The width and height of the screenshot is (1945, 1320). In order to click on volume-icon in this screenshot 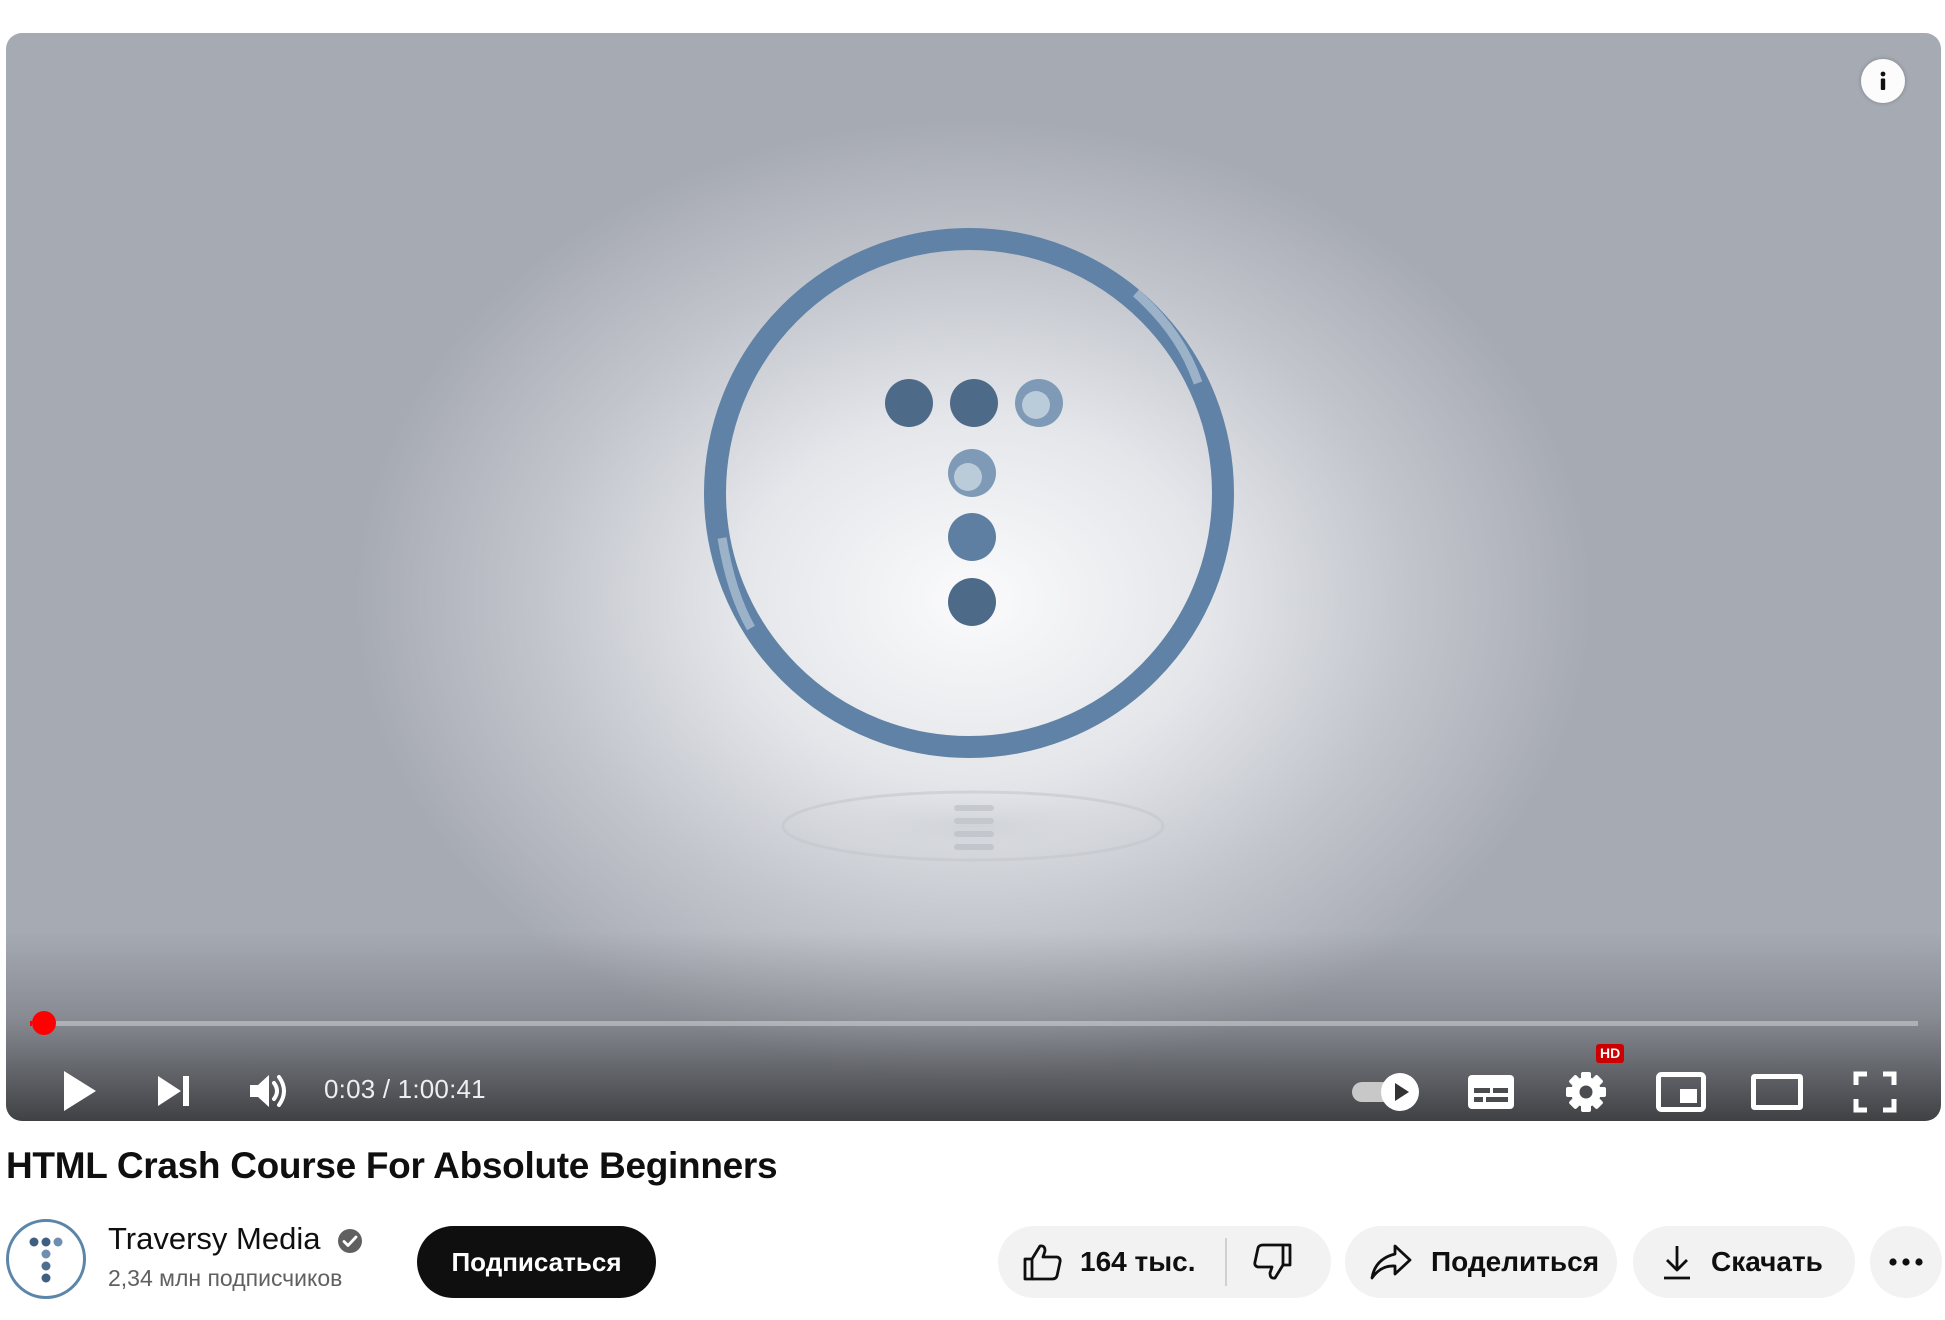, I will do `click(268, 1091)`.